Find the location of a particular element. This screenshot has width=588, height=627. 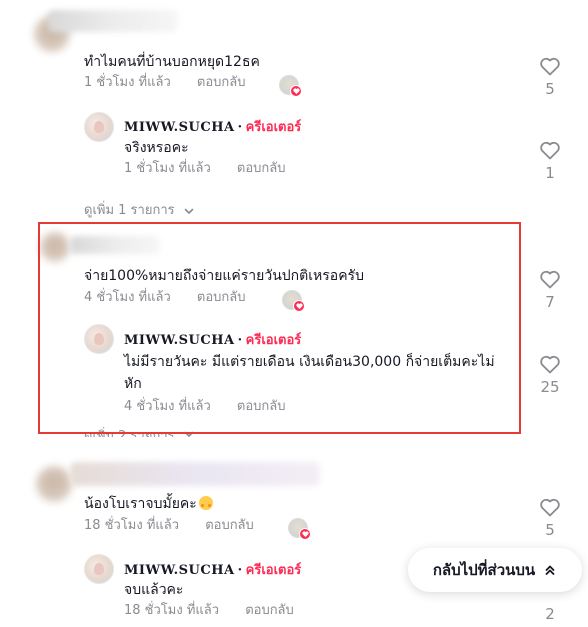

reply-meta: 1 ชั่วโมง ที่แล้ว ตอบกลับ is located at coordinates (216, 169).